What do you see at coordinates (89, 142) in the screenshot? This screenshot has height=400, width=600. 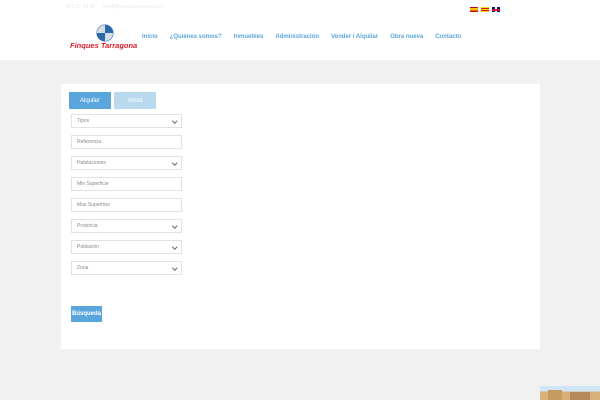 I see `referencia-placeholder: Referencia` at bounding box center [89, 142].